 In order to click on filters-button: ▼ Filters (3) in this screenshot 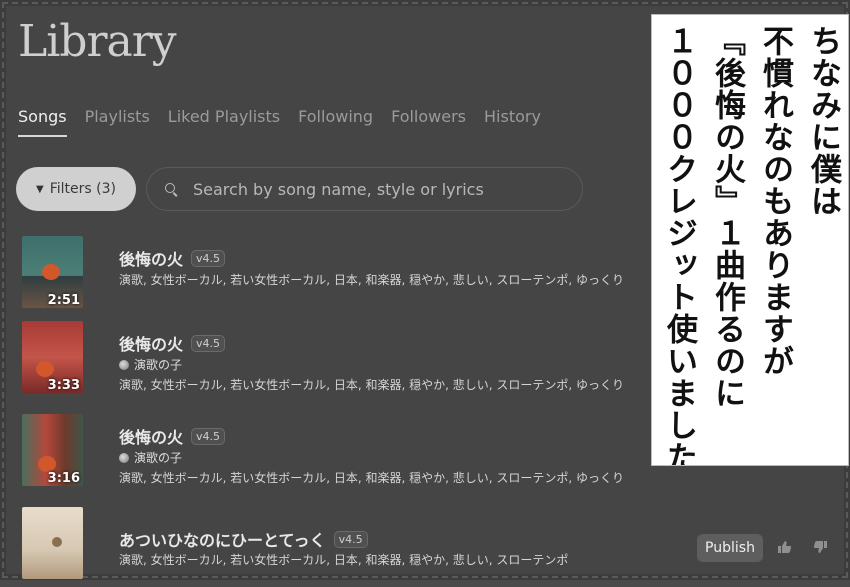, I will do `click(76, 189)`.